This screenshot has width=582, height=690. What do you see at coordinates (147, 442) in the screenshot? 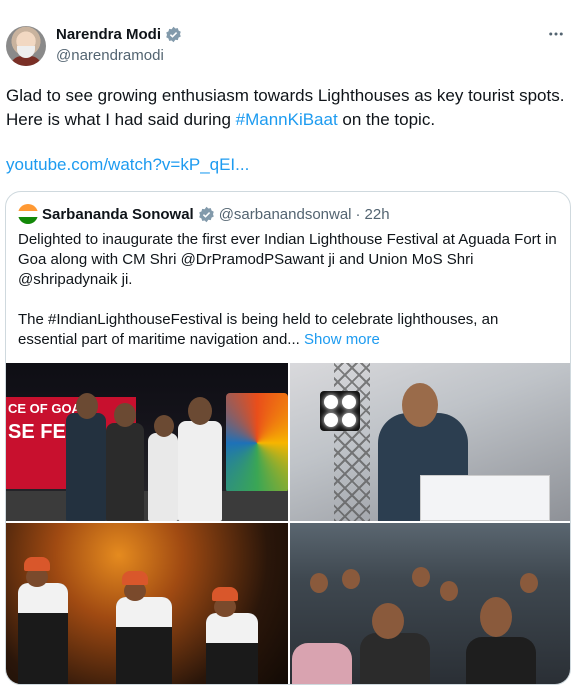
I see `photo-lamp-lighting: CE OF GOA SE FES` at bounding box center [147, 442].